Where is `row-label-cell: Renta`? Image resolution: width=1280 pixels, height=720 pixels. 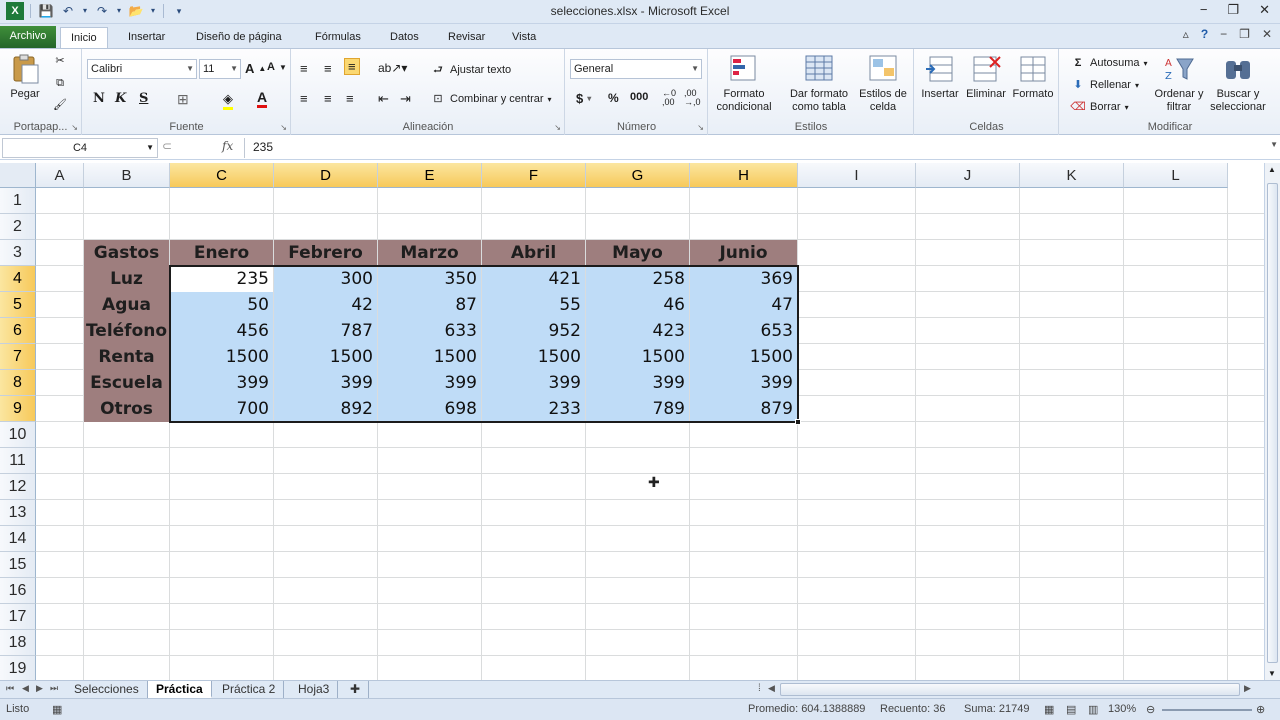
row-label-cell: Renta is located at coordinates (126, 357).